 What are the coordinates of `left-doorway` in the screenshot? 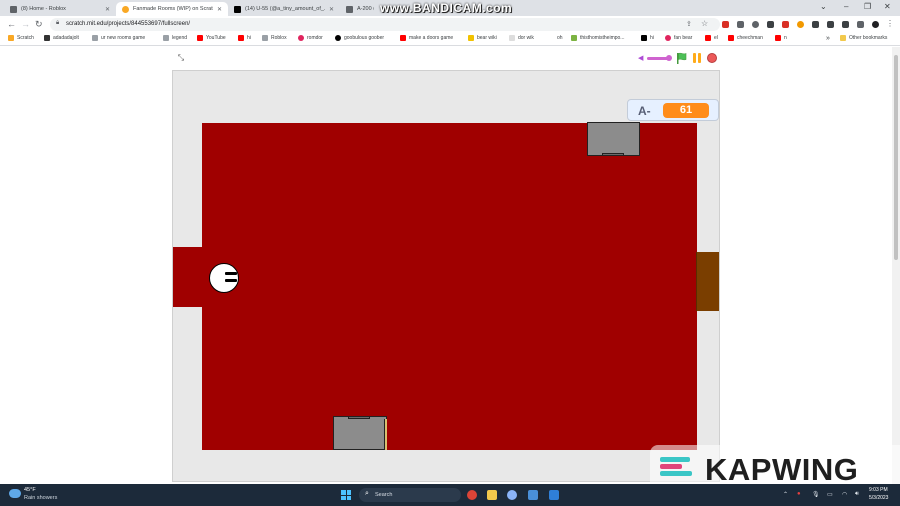 It's located at (188, 277).